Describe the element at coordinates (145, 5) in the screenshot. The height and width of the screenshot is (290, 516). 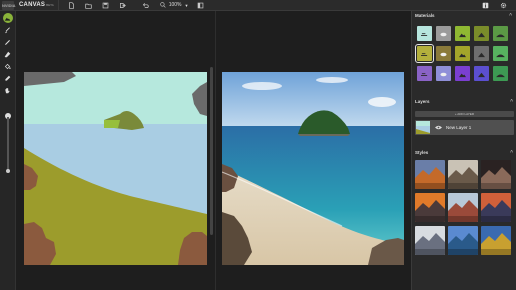
I see `undo-icon` at that location.